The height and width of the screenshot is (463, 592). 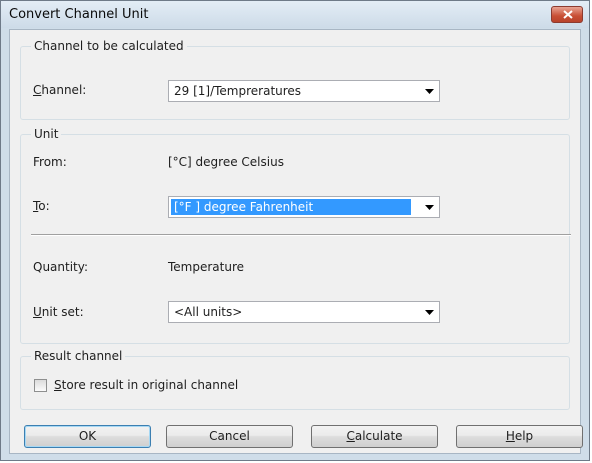 What do you see at coordinates (58, 312) in the screenshot?
I see `unit-set-label: Unit set:` at bounding box center [58, 312].